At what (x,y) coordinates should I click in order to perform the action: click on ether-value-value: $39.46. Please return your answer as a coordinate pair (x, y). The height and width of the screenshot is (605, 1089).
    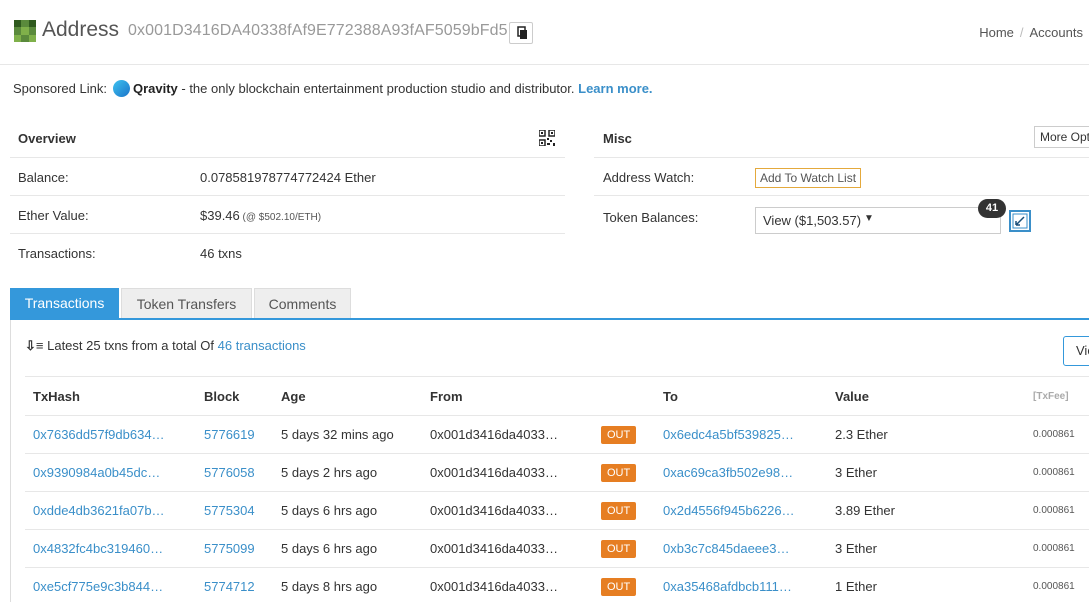
    Looking at the image, I should click on (220, 215).